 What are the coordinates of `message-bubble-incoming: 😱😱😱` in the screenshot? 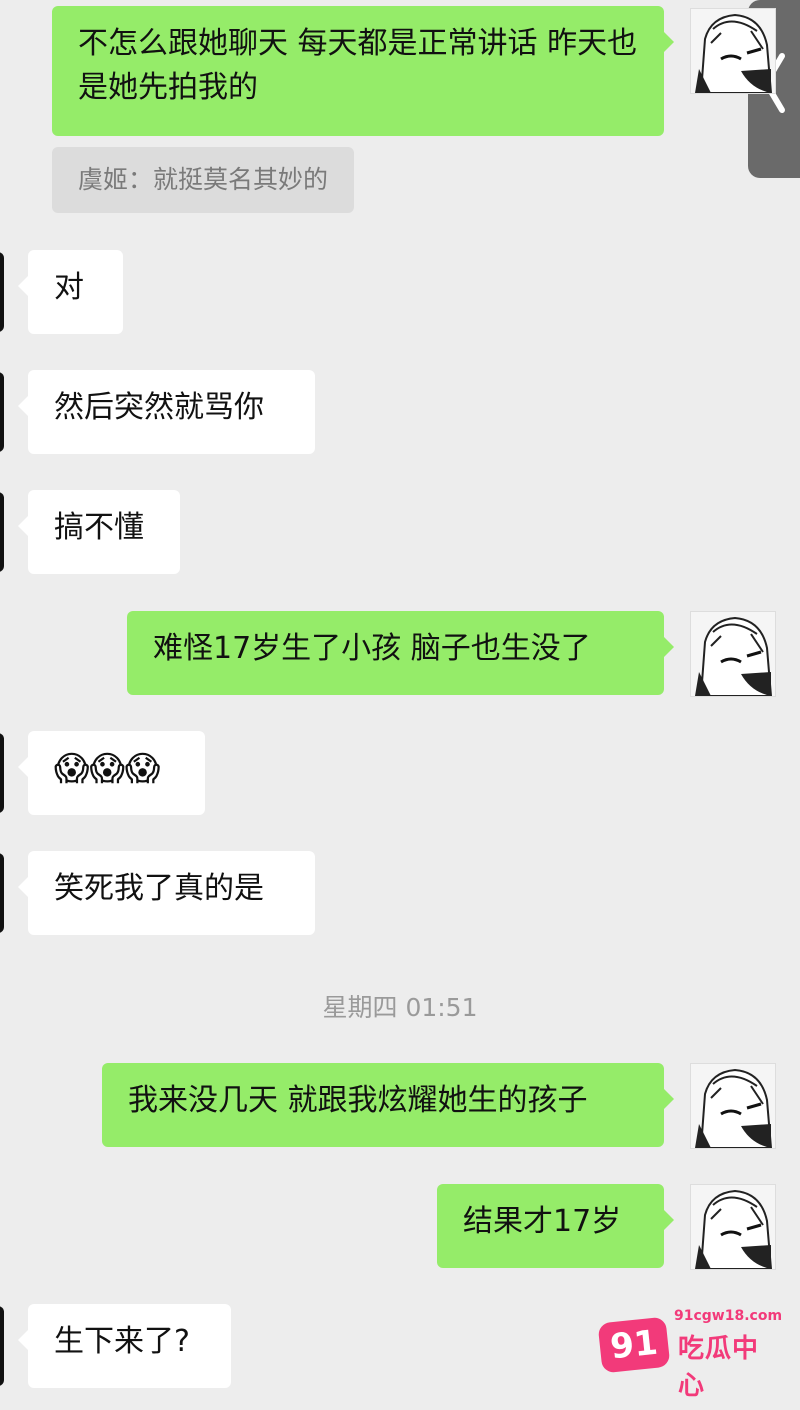 It's located at (111, 773).